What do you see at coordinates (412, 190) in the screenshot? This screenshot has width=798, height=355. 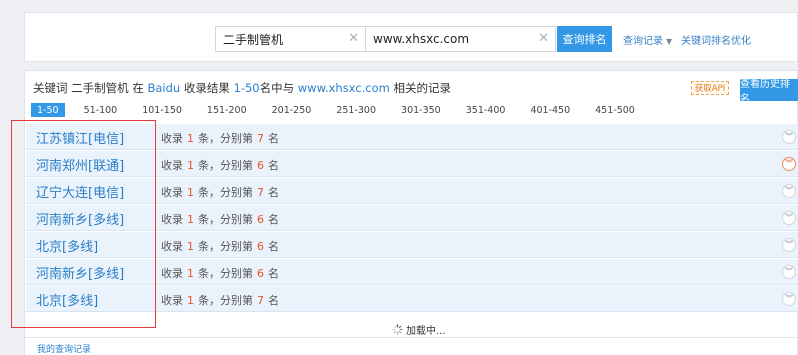 I see `result-row: 辽宁大连[电信] 收录 1 条，分别第 7 名 ︾` at bounding box center [412, 190].